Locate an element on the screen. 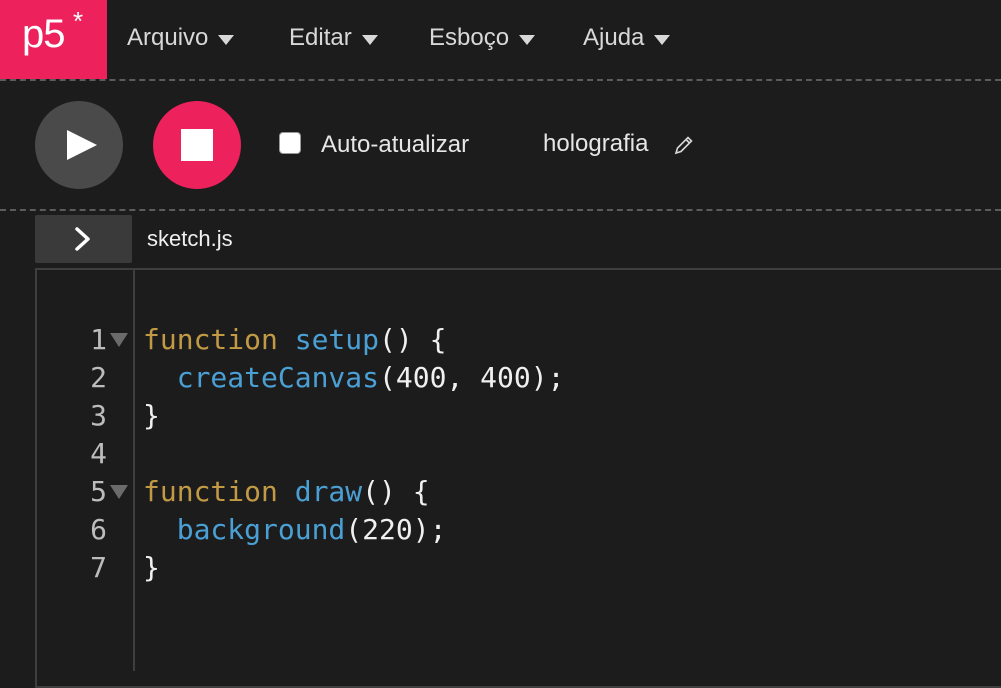  logo-star: * is located at coordinates (78, 21).